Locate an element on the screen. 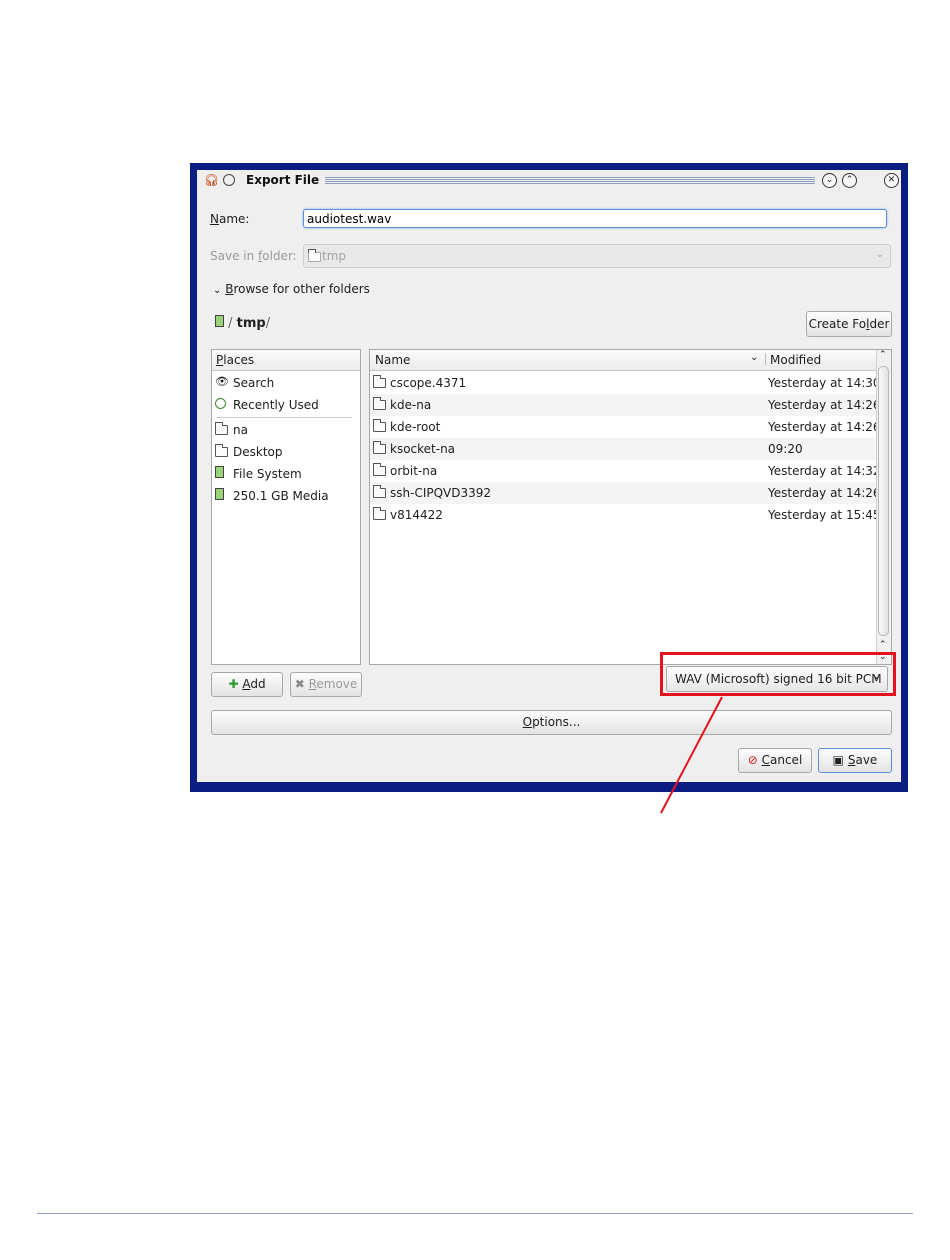 The width and height of the screenshot is (950, 1260). binoculars-icon: 👁︎ is located at coordinates (222, 381).